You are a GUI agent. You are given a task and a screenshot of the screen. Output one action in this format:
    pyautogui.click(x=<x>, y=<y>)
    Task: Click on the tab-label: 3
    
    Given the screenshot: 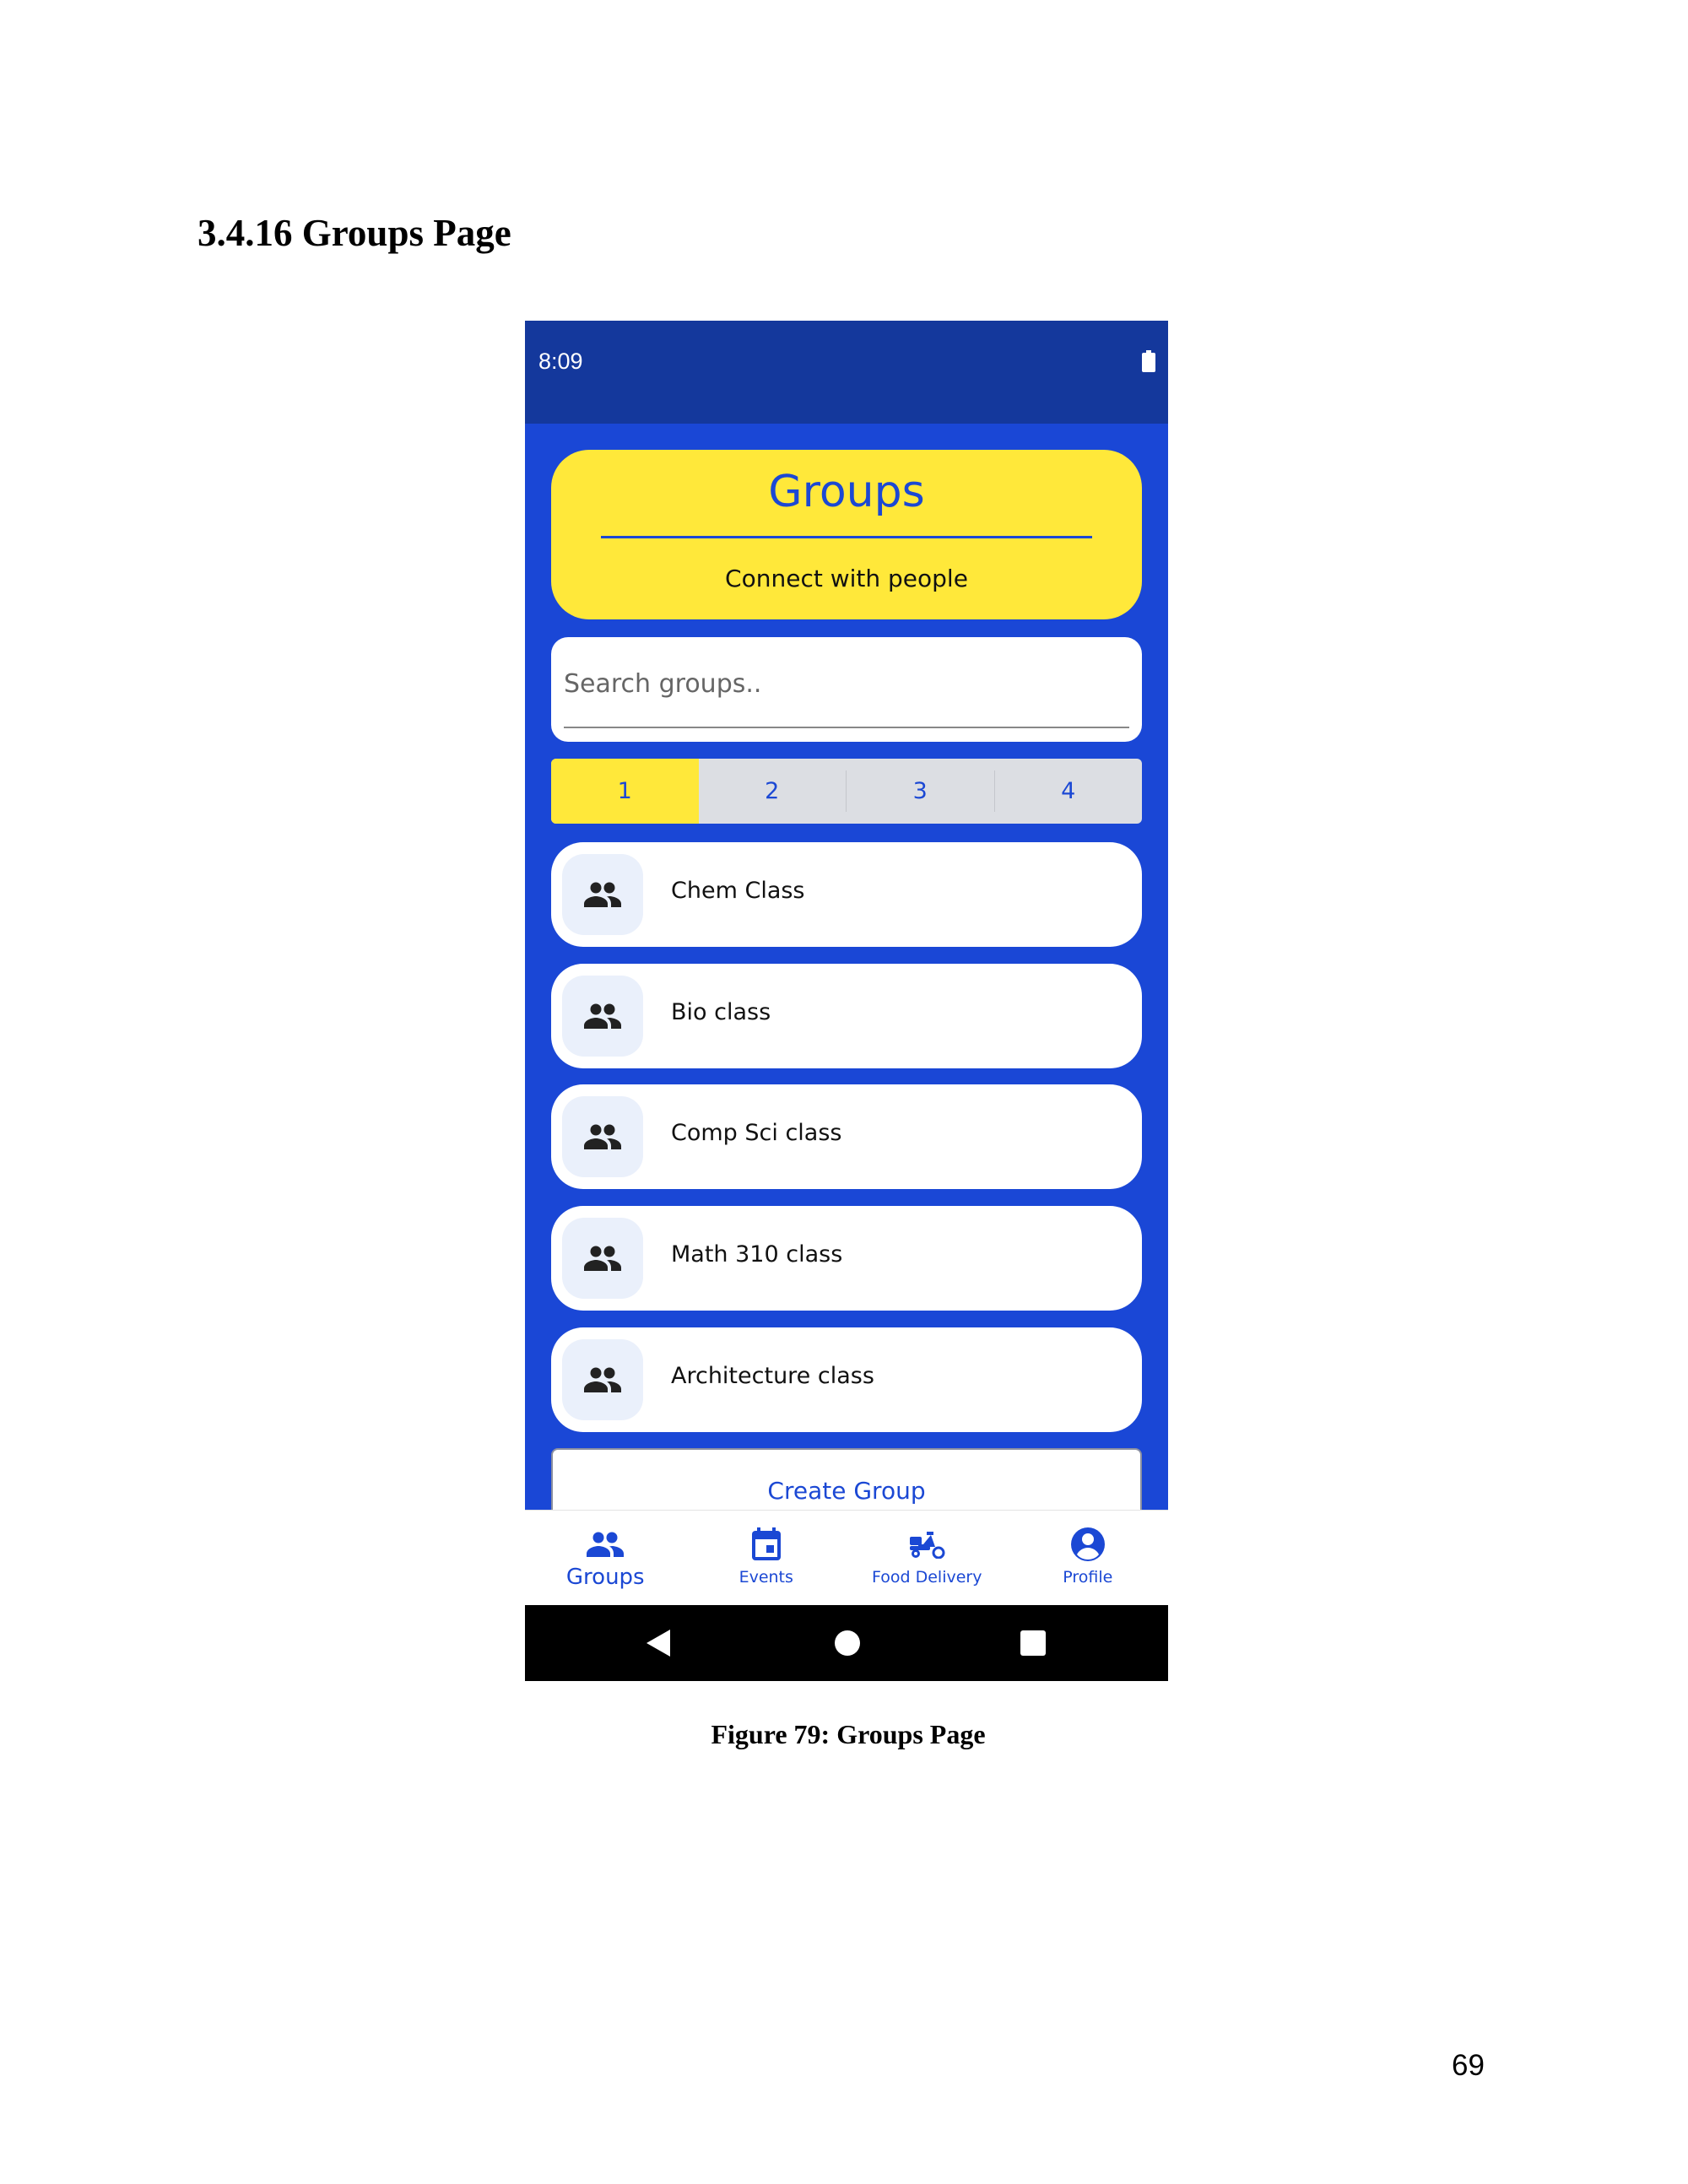 What is the action you would take?
    pyautogui.click(x=920, y=791)
    